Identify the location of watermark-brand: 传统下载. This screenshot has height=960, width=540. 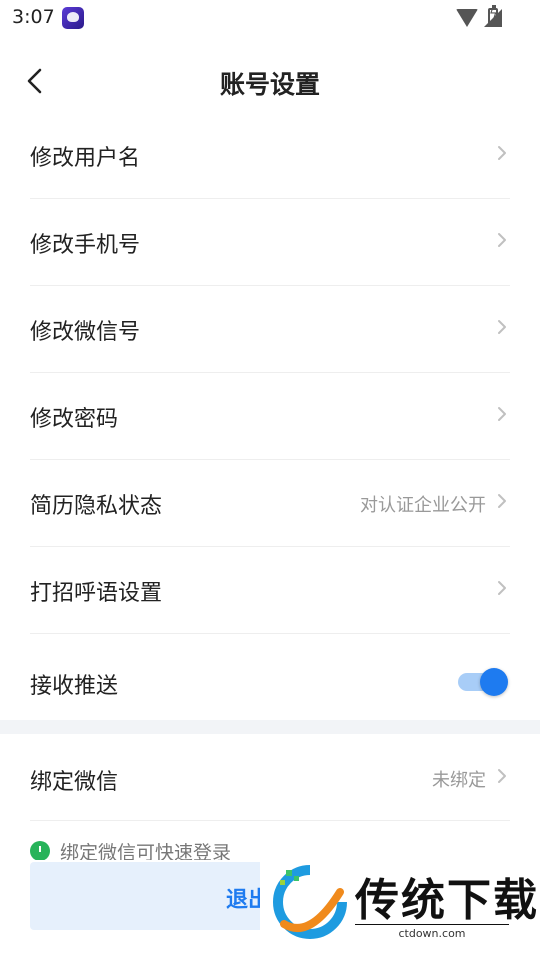
(447, 900).